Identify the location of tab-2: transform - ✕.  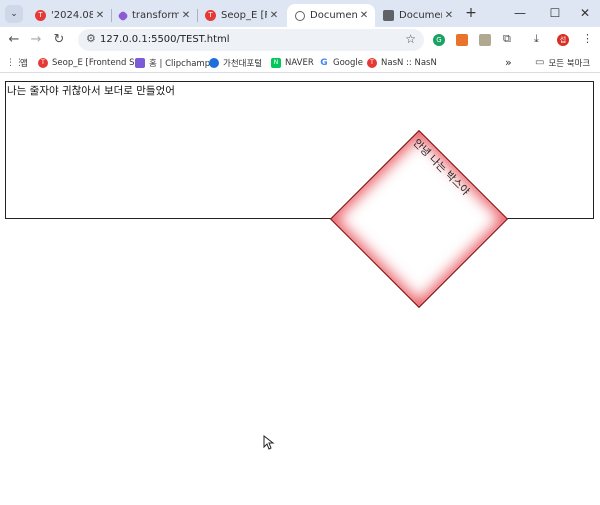
(154, 15).